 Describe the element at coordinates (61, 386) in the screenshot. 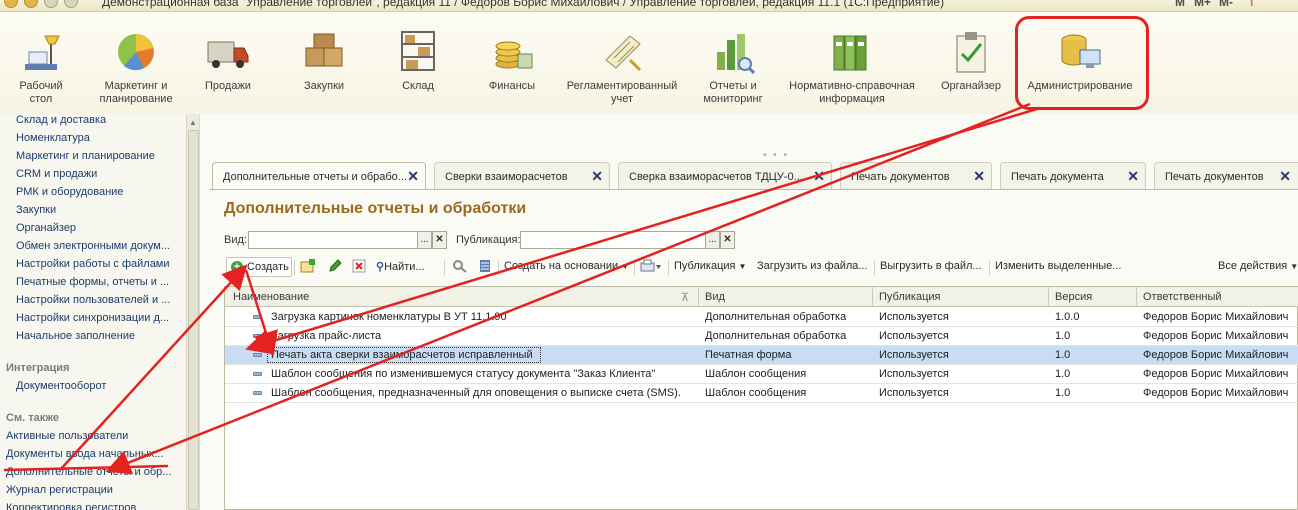

I see `nav-item-docflow: Документооборот` at that location.